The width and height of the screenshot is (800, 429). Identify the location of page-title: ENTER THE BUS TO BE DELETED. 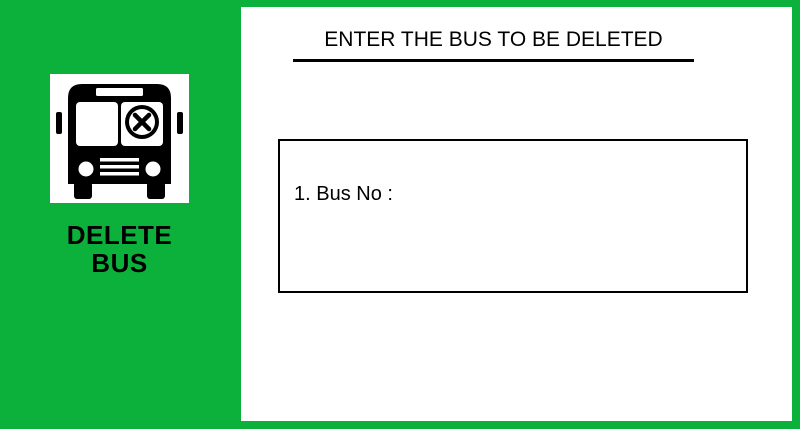
(493, 44).